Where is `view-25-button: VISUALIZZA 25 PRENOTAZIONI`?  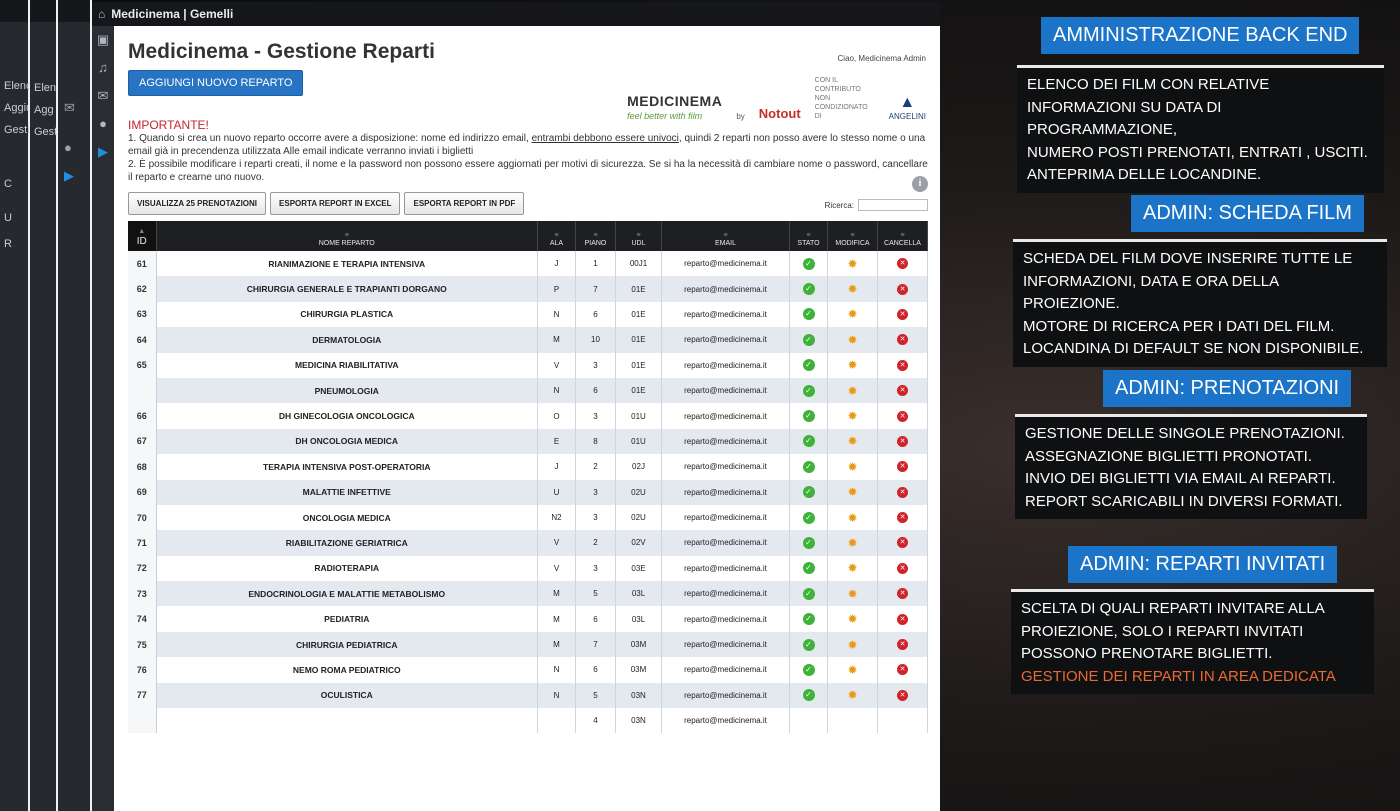
view-25-button: VISUALIZZA 25 PRENOTAZIONI is located at coordinates (197, 203).